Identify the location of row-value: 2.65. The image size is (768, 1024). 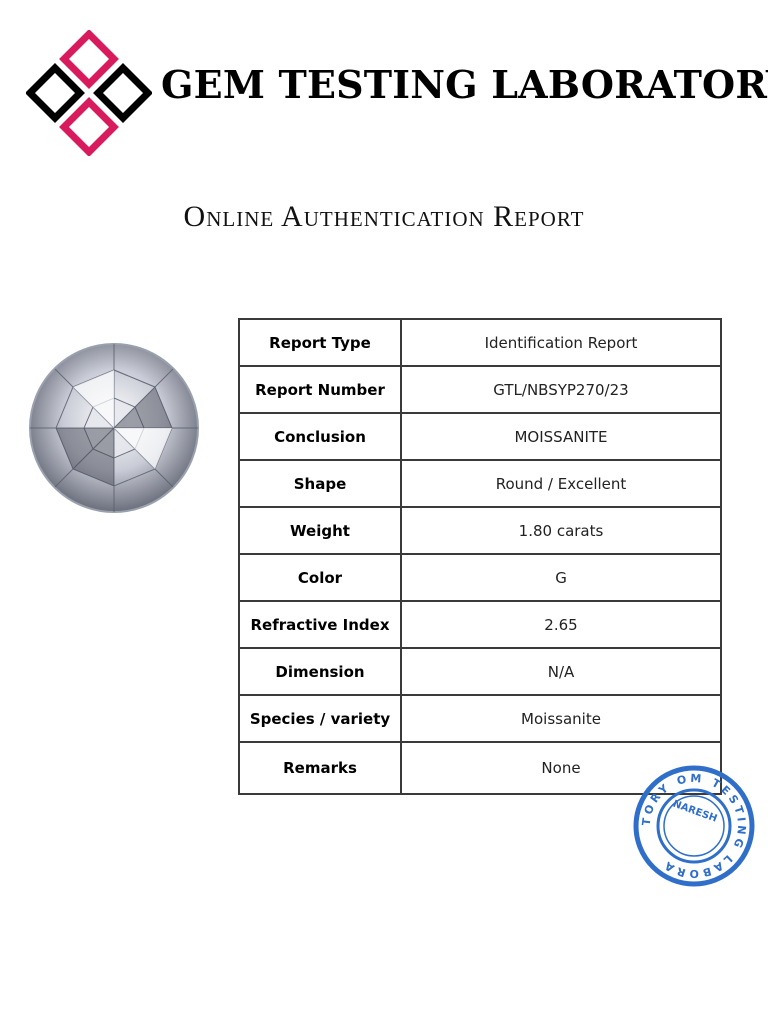
(561, 624).